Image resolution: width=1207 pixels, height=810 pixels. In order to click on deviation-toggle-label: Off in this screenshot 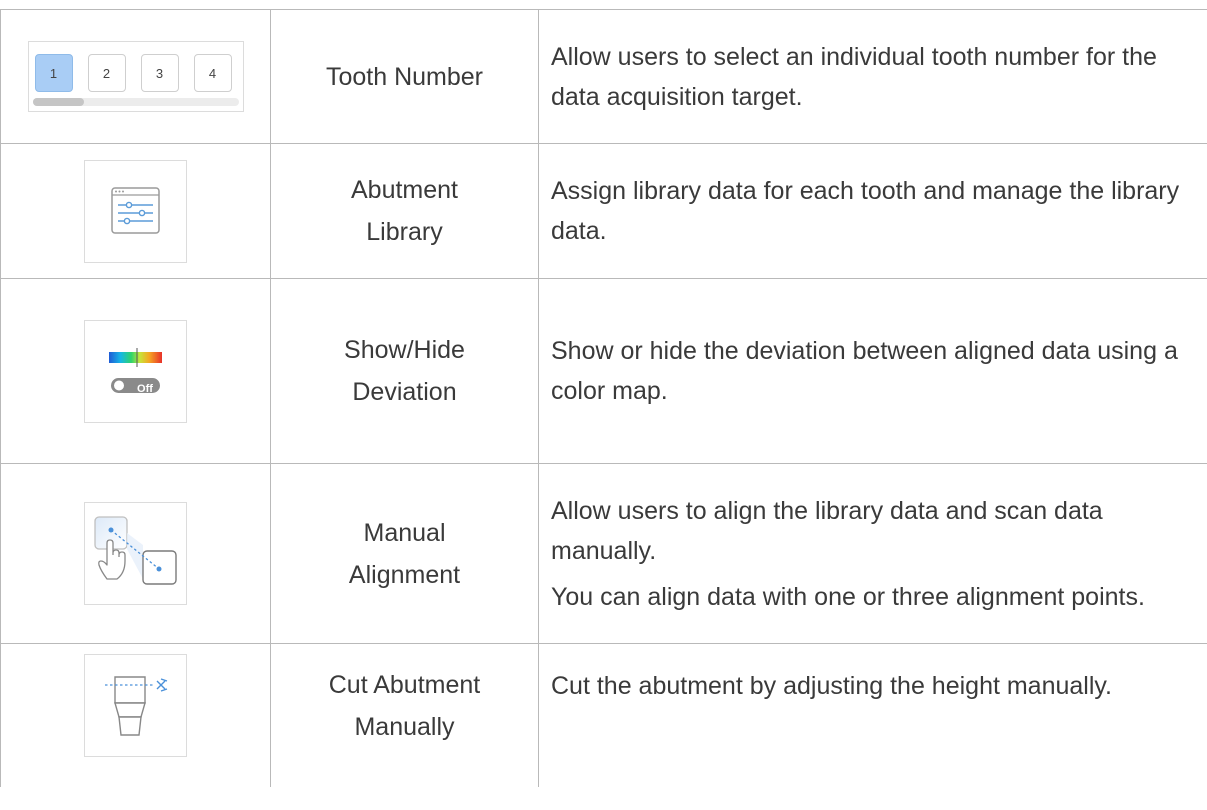, I will do `click(145, 388)`.